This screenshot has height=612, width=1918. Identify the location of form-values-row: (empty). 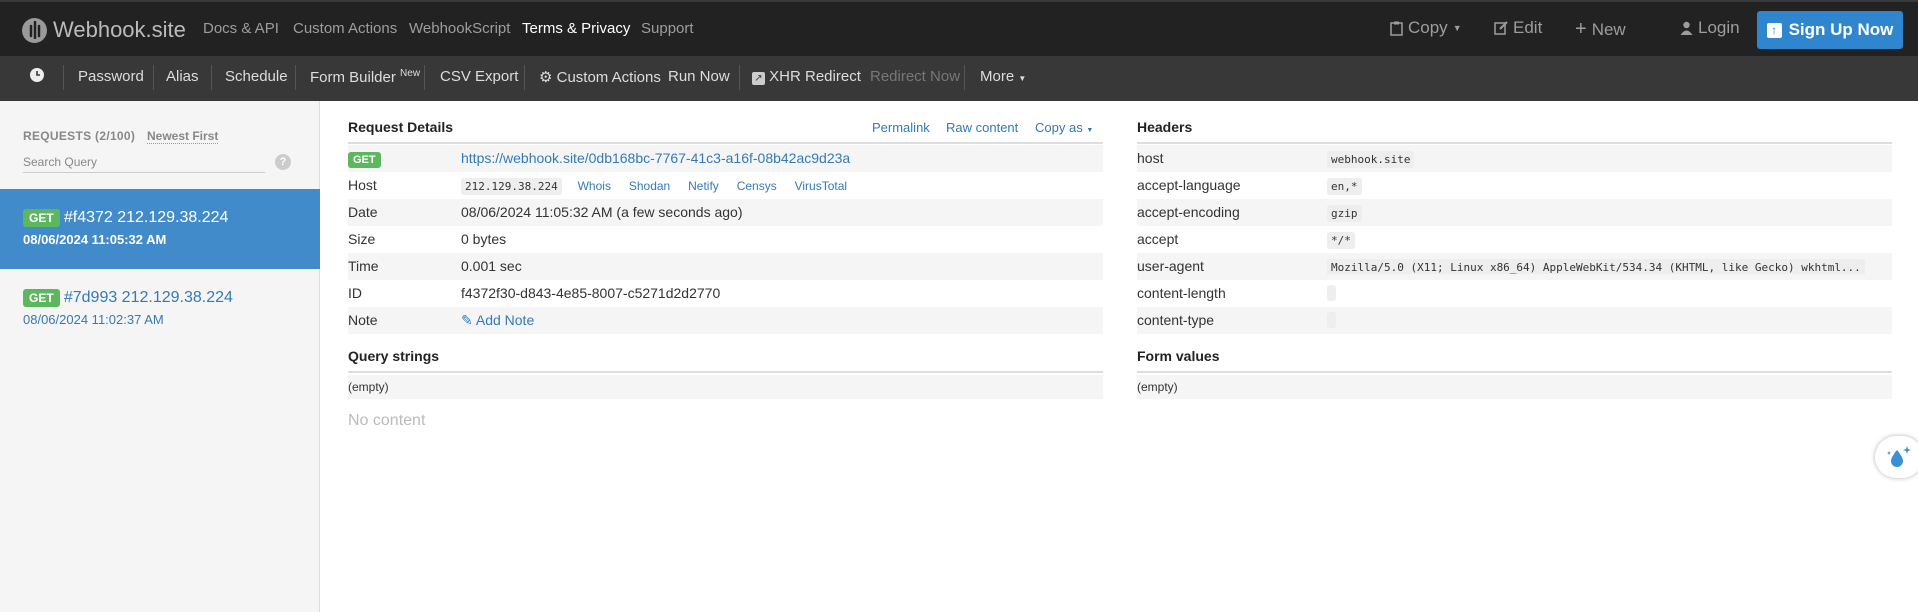
(1514, 387).